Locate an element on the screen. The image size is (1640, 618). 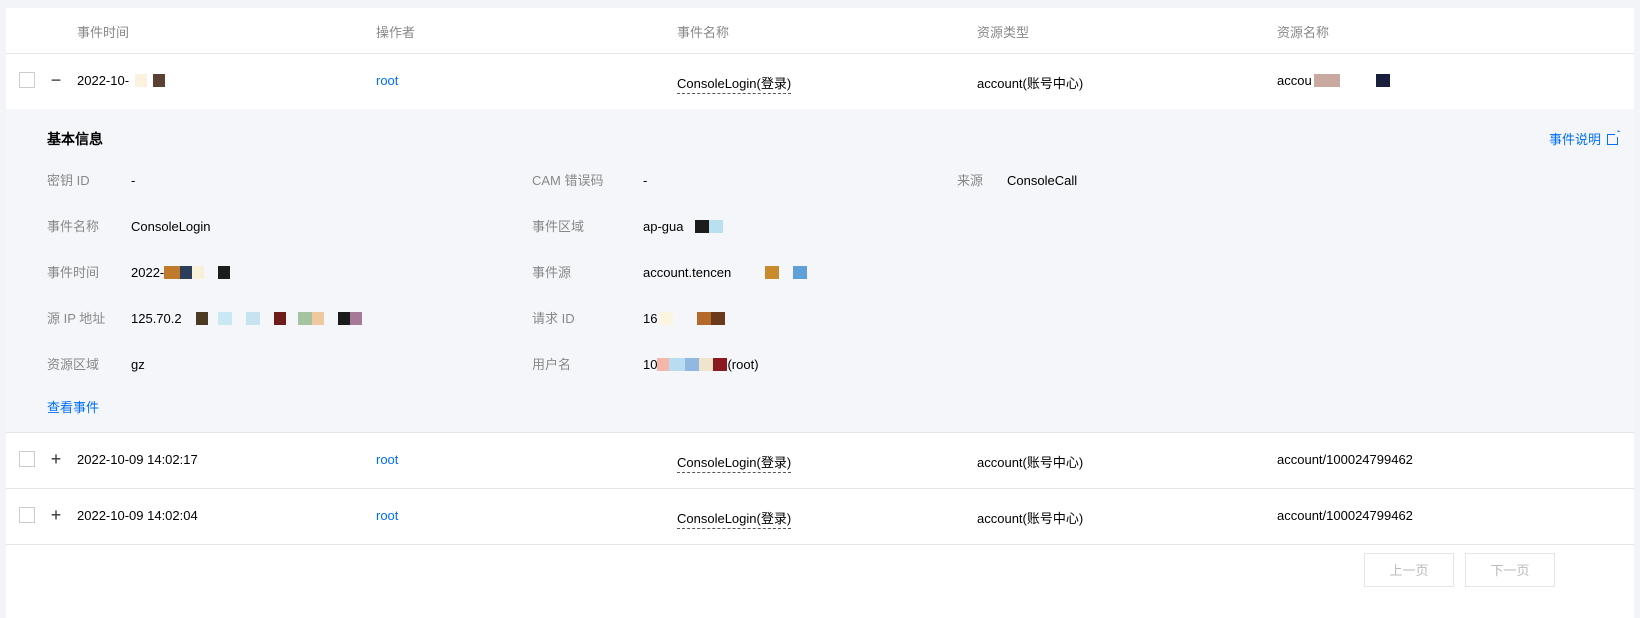
header-event-time: 事件时间 is located at coordinates (103, 31).